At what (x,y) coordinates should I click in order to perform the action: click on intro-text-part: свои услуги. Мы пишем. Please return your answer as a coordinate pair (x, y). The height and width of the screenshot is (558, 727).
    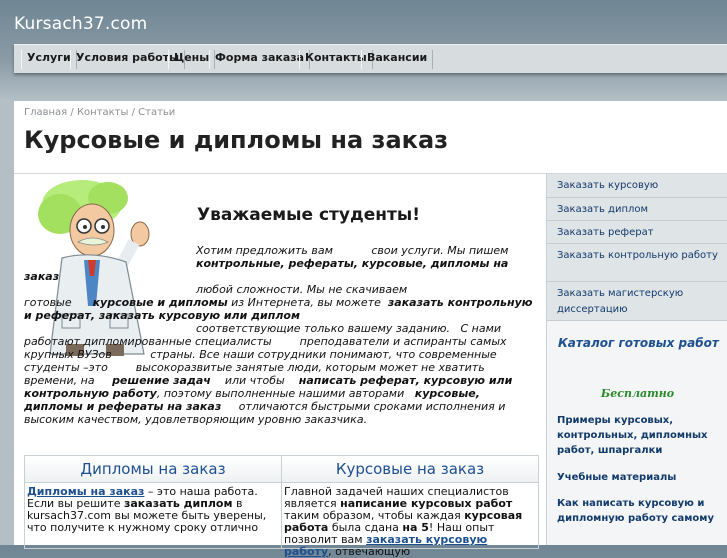
    Looking at the image, I should click on (440, 250).